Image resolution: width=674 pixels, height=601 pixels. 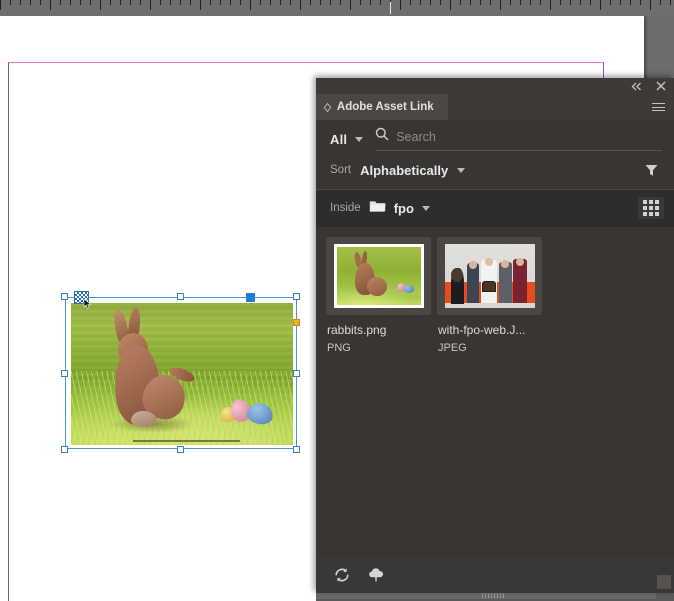 I want to click on handle-right-corner-radius, so click(x=296, y=322).